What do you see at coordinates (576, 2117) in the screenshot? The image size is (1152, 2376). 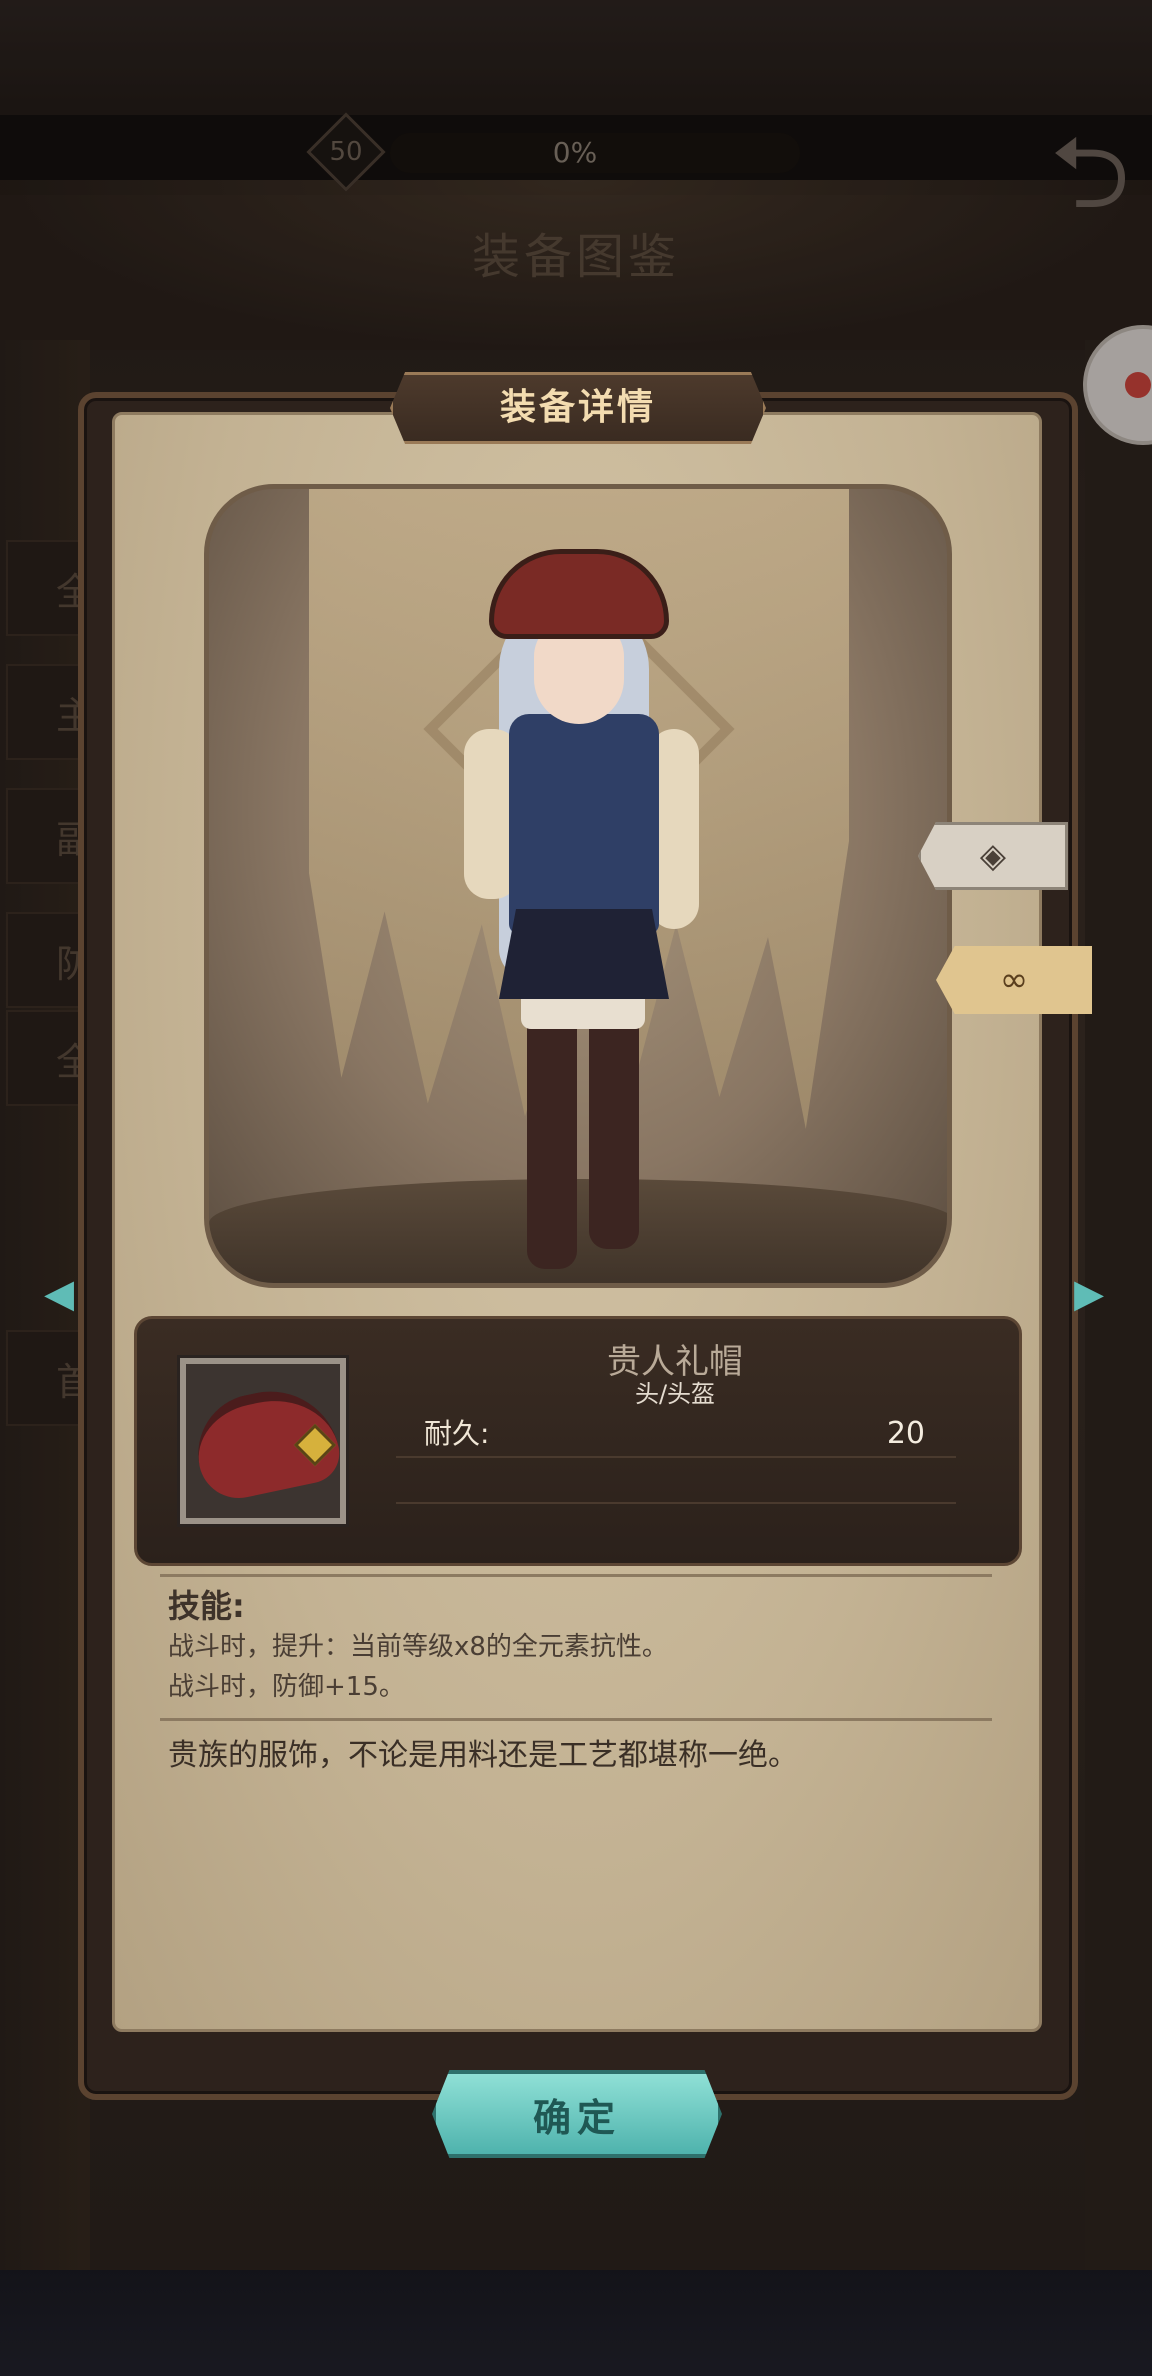 I see `confirm-label: 确定` at bounding box center [576, 2117].